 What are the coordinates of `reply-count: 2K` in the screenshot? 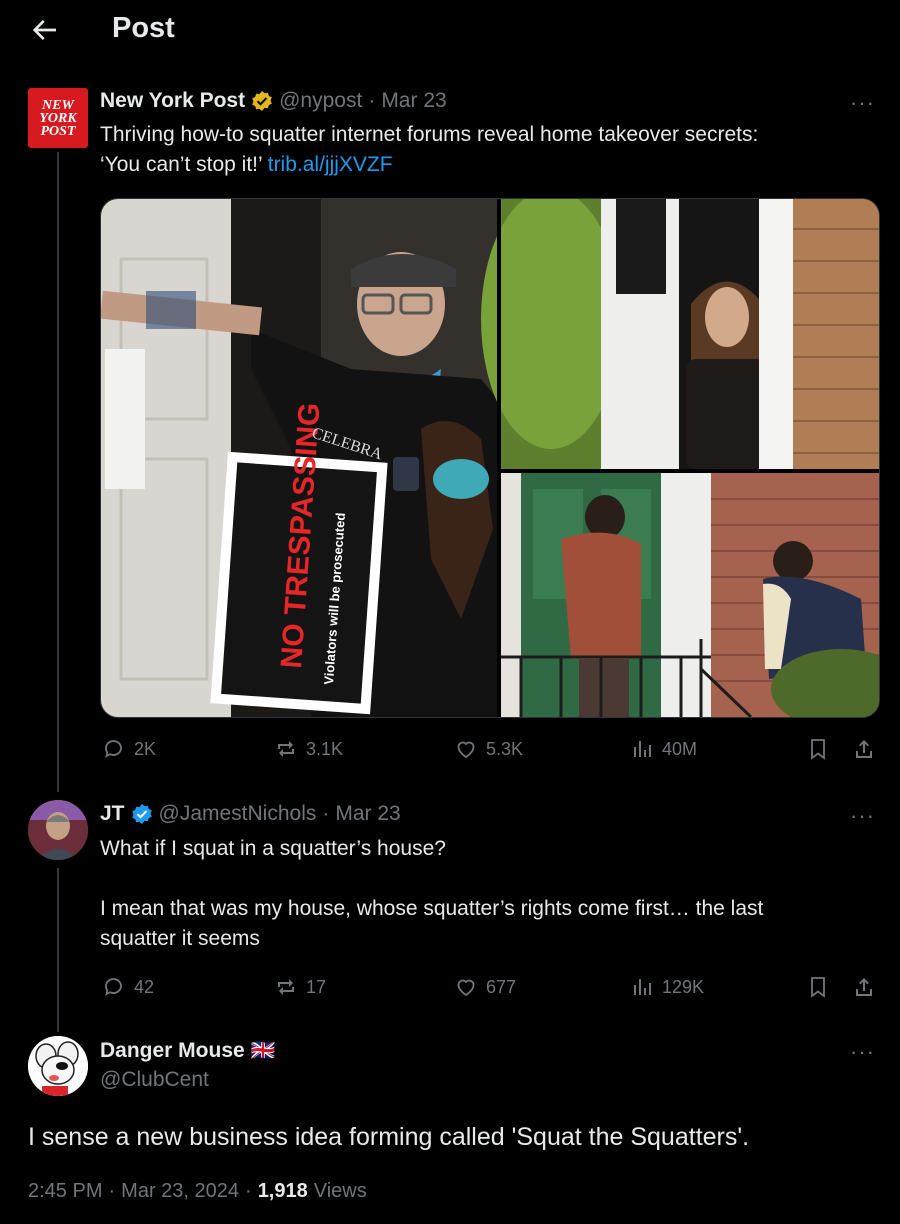 It's located at (145, 748).